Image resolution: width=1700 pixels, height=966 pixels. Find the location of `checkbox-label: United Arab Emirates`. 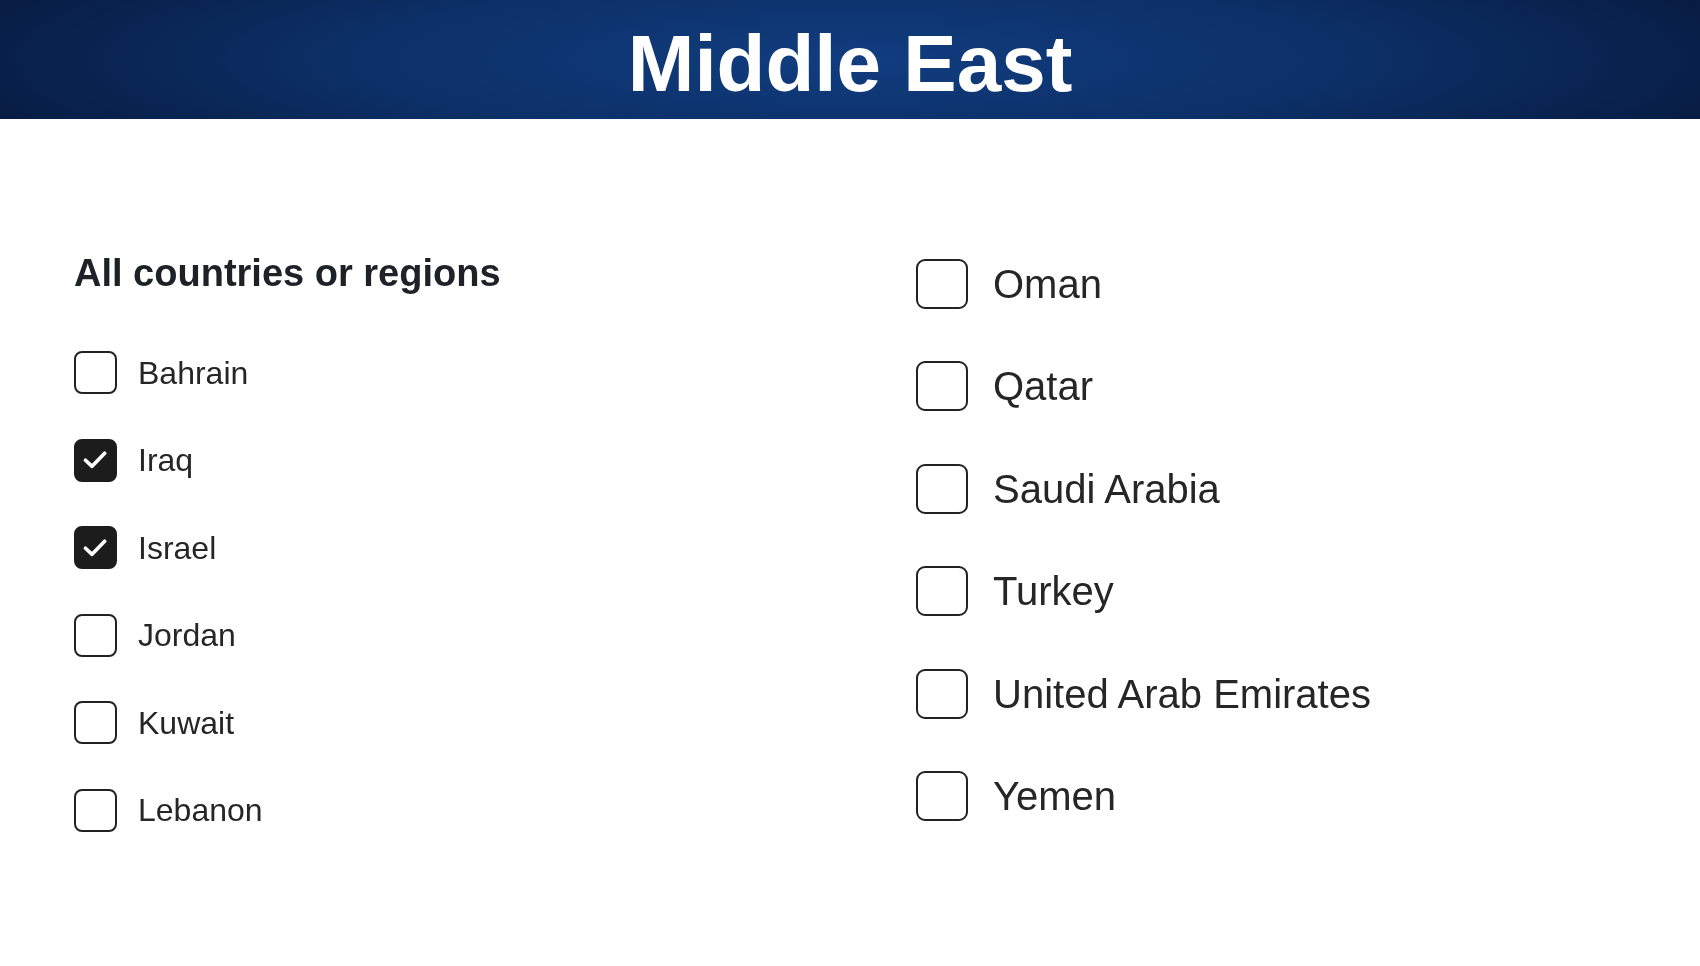

checkbox-label: United Arab Emirates is located at coordinates (1182, 693).